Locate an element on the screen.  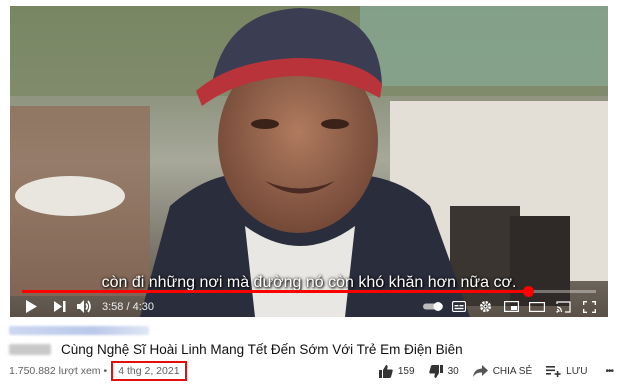
share-icon is located at coordinates (480, 371).